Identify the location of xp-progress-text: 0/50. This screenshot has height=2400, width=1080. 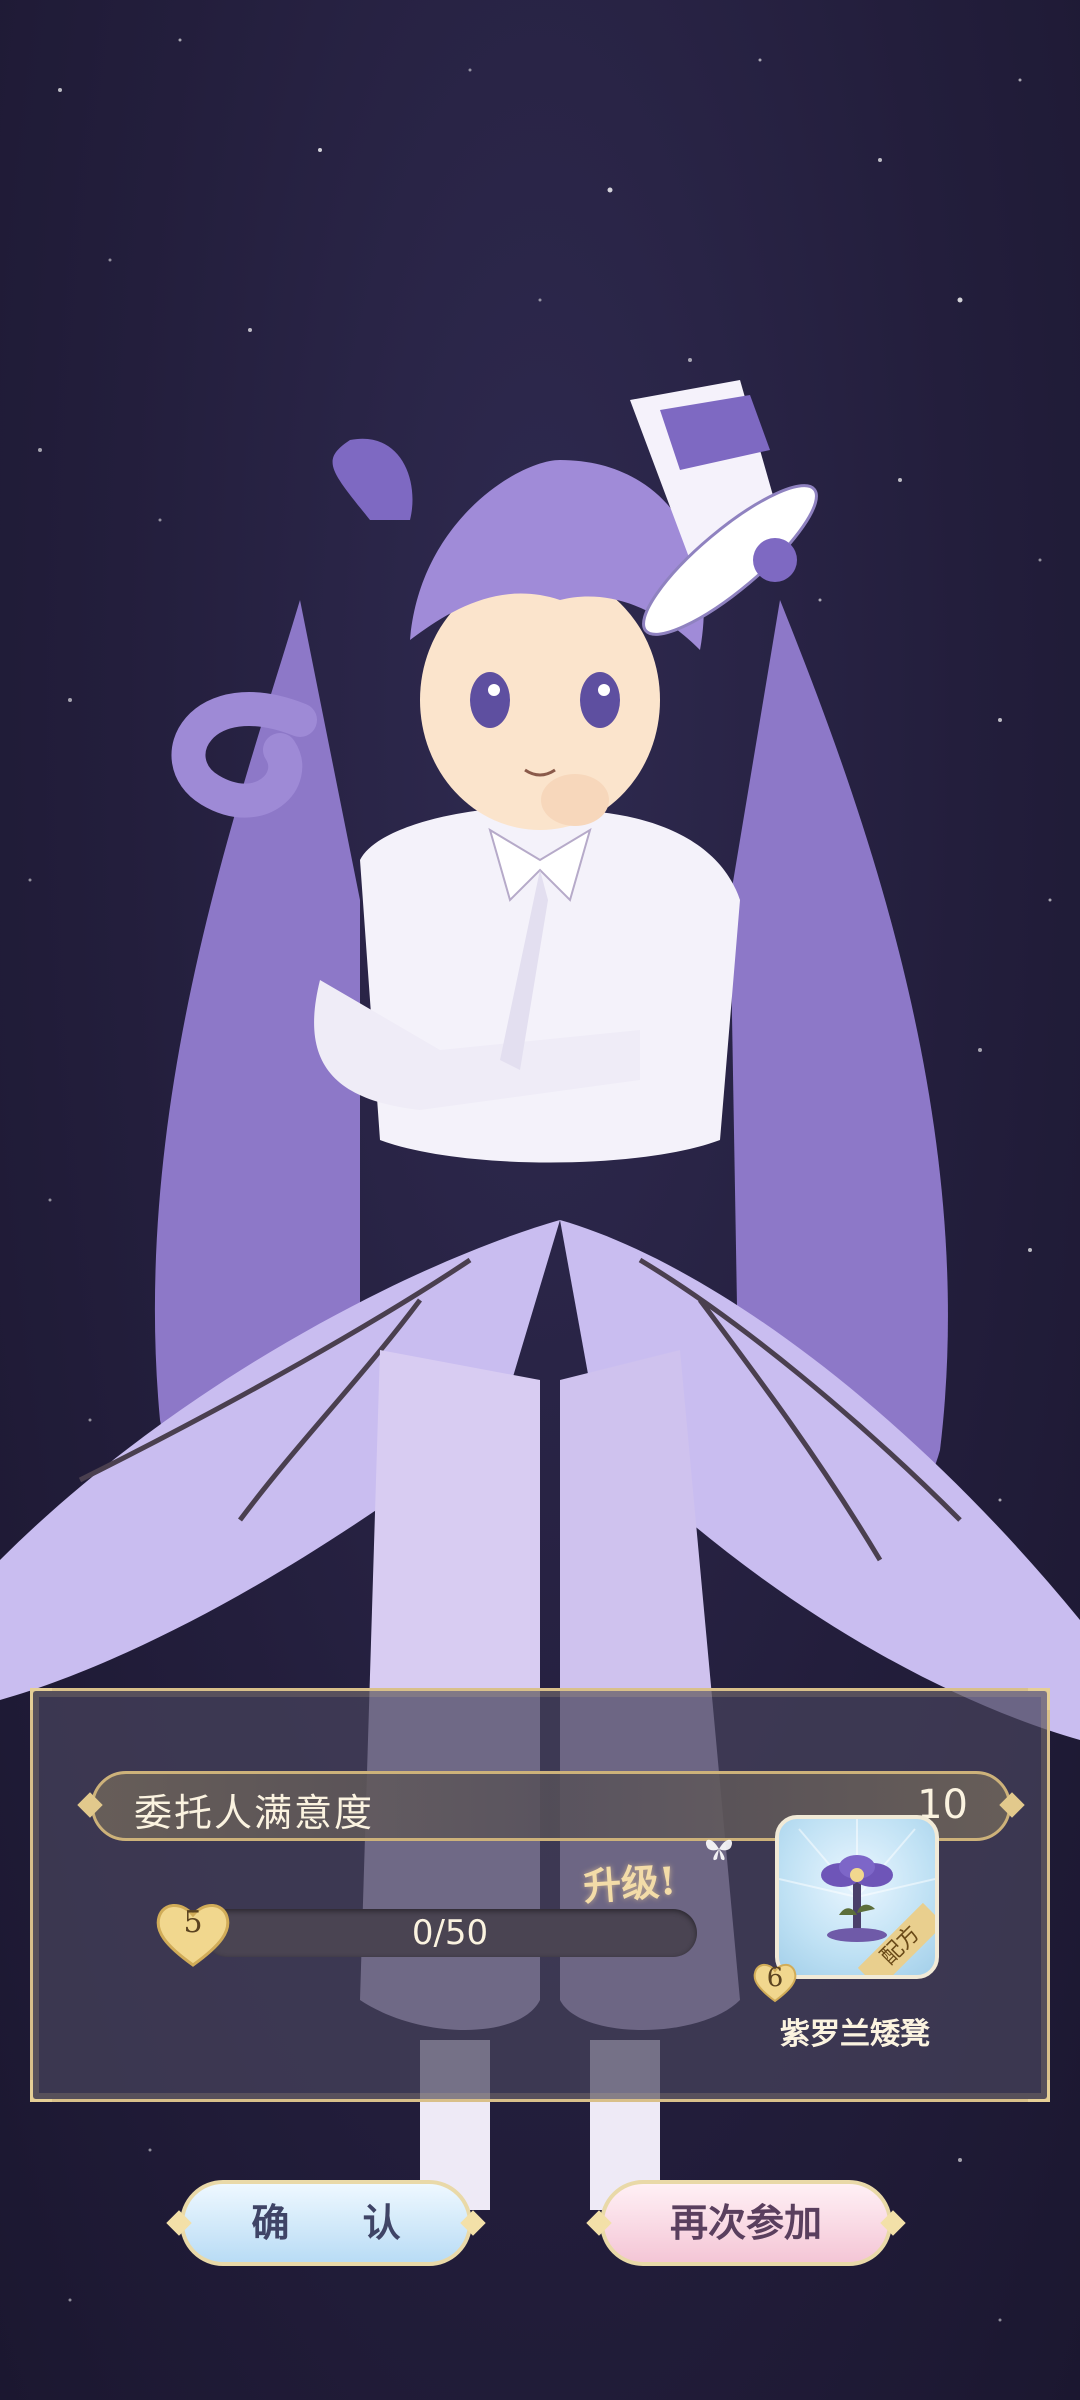
(450, 1933).